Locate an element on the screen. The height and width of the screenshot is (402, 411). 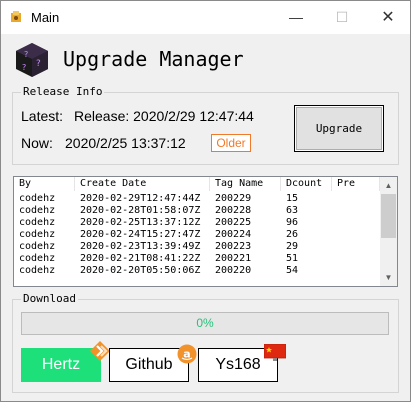
ys168-button-label: Ys168 is located at coordinates (238, 364).